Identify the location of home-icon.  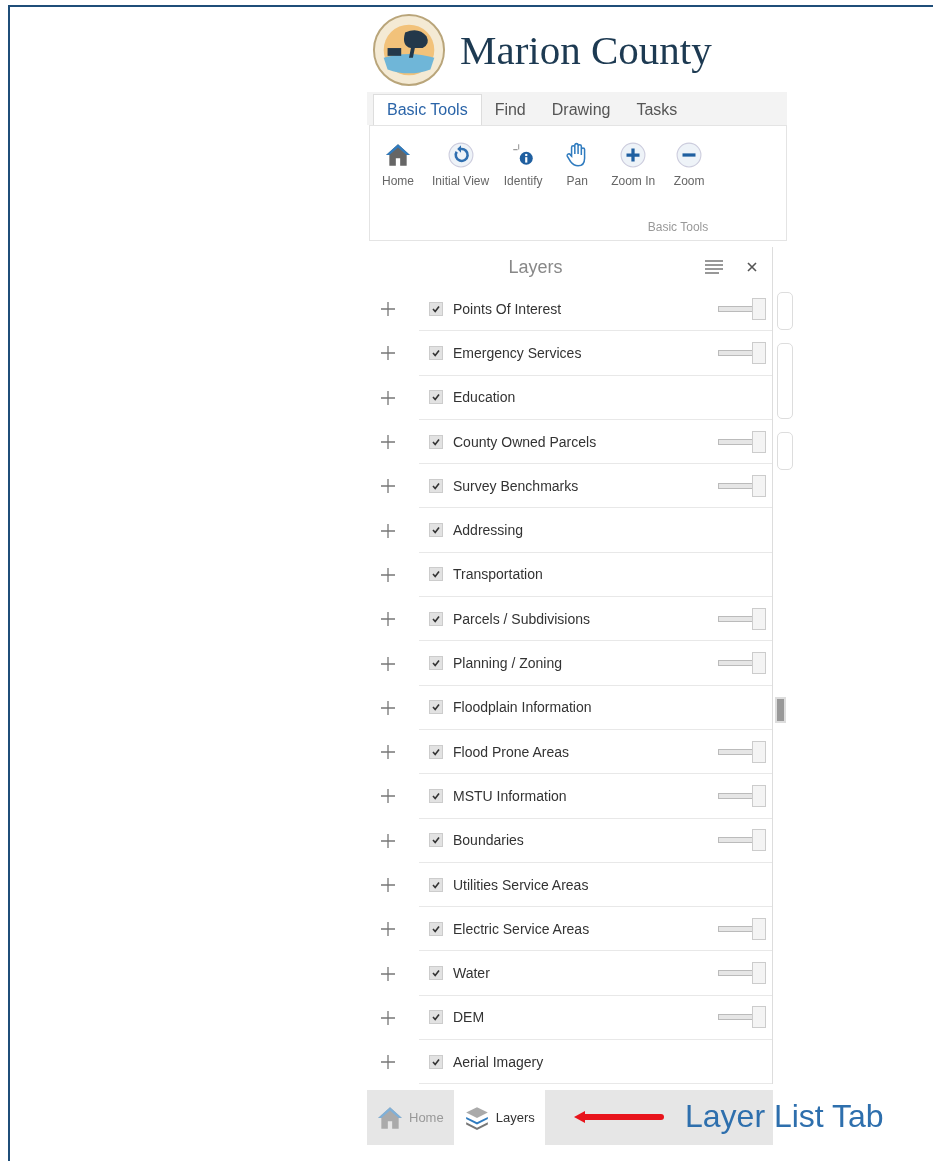
(398, 155).